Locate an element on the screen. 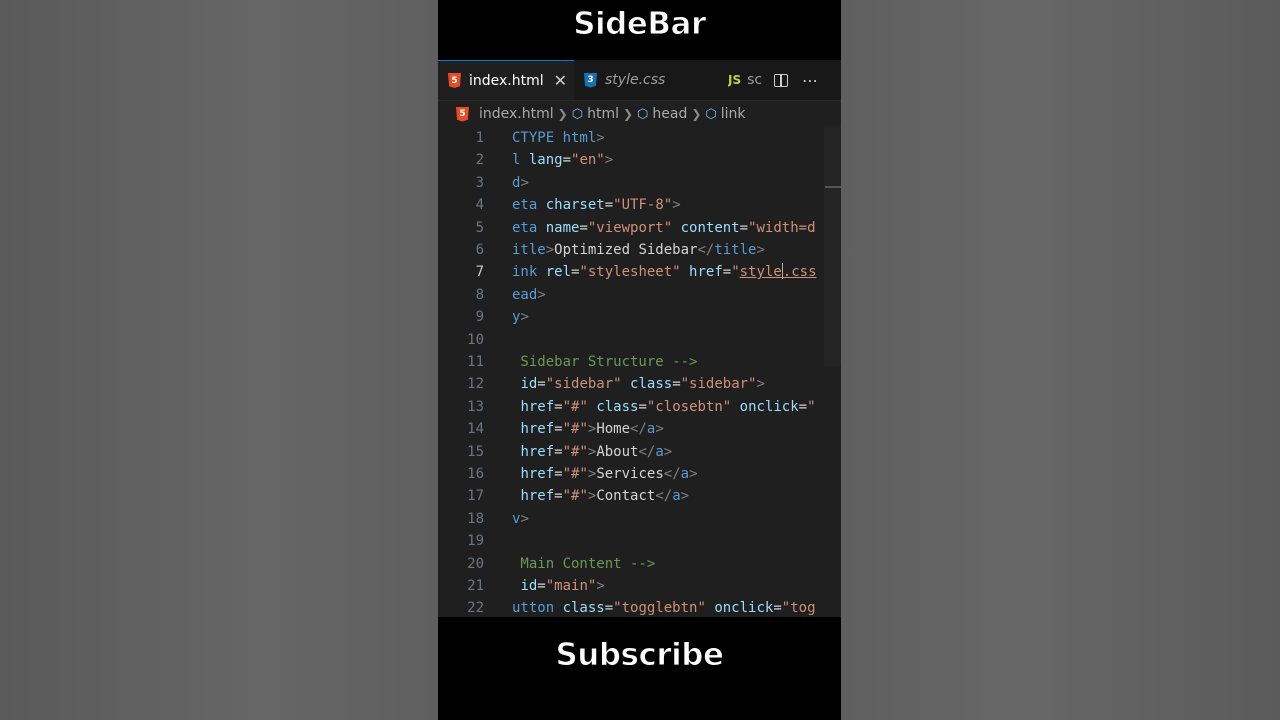 Image resolution: width=1280 pixels, height=720 pixels. code-text: y> is located at coordinates (520, 317).